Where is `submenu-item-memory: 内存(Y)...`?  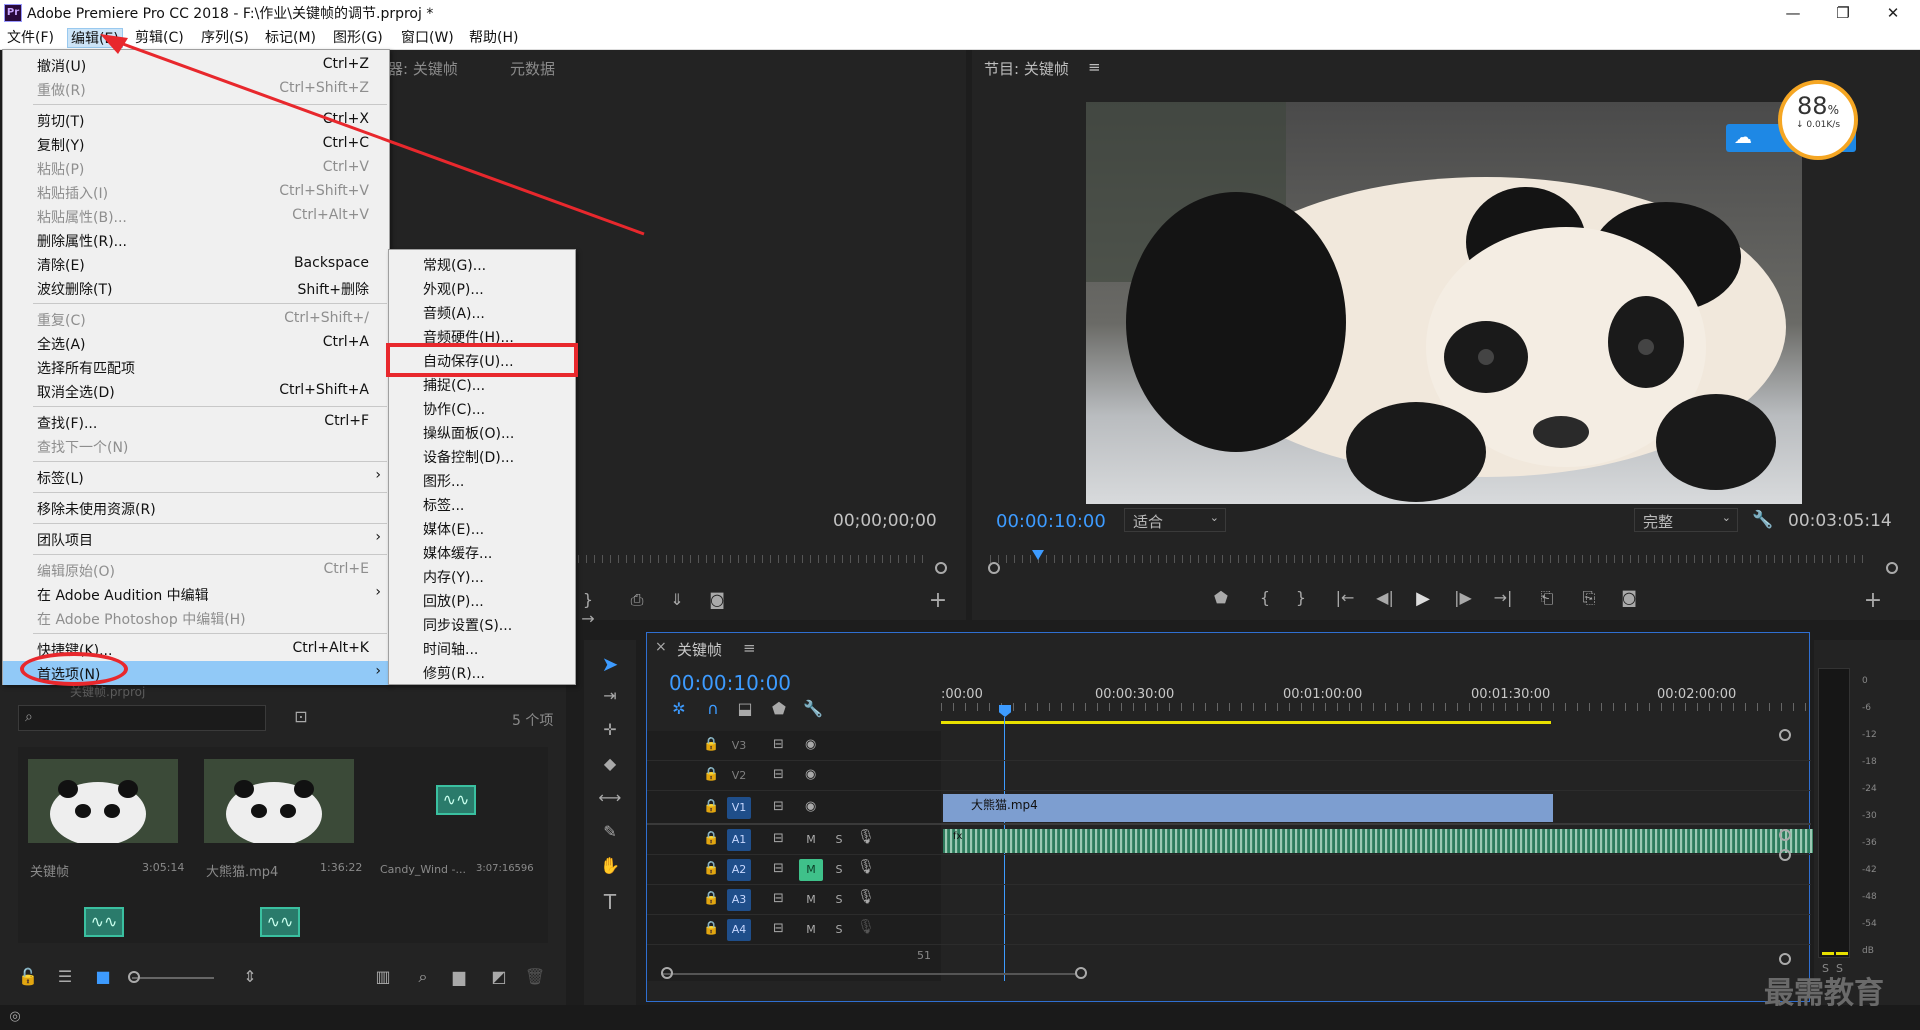 submenu-item-memory: 内存(Y)... is located at coordinates (453, 577).